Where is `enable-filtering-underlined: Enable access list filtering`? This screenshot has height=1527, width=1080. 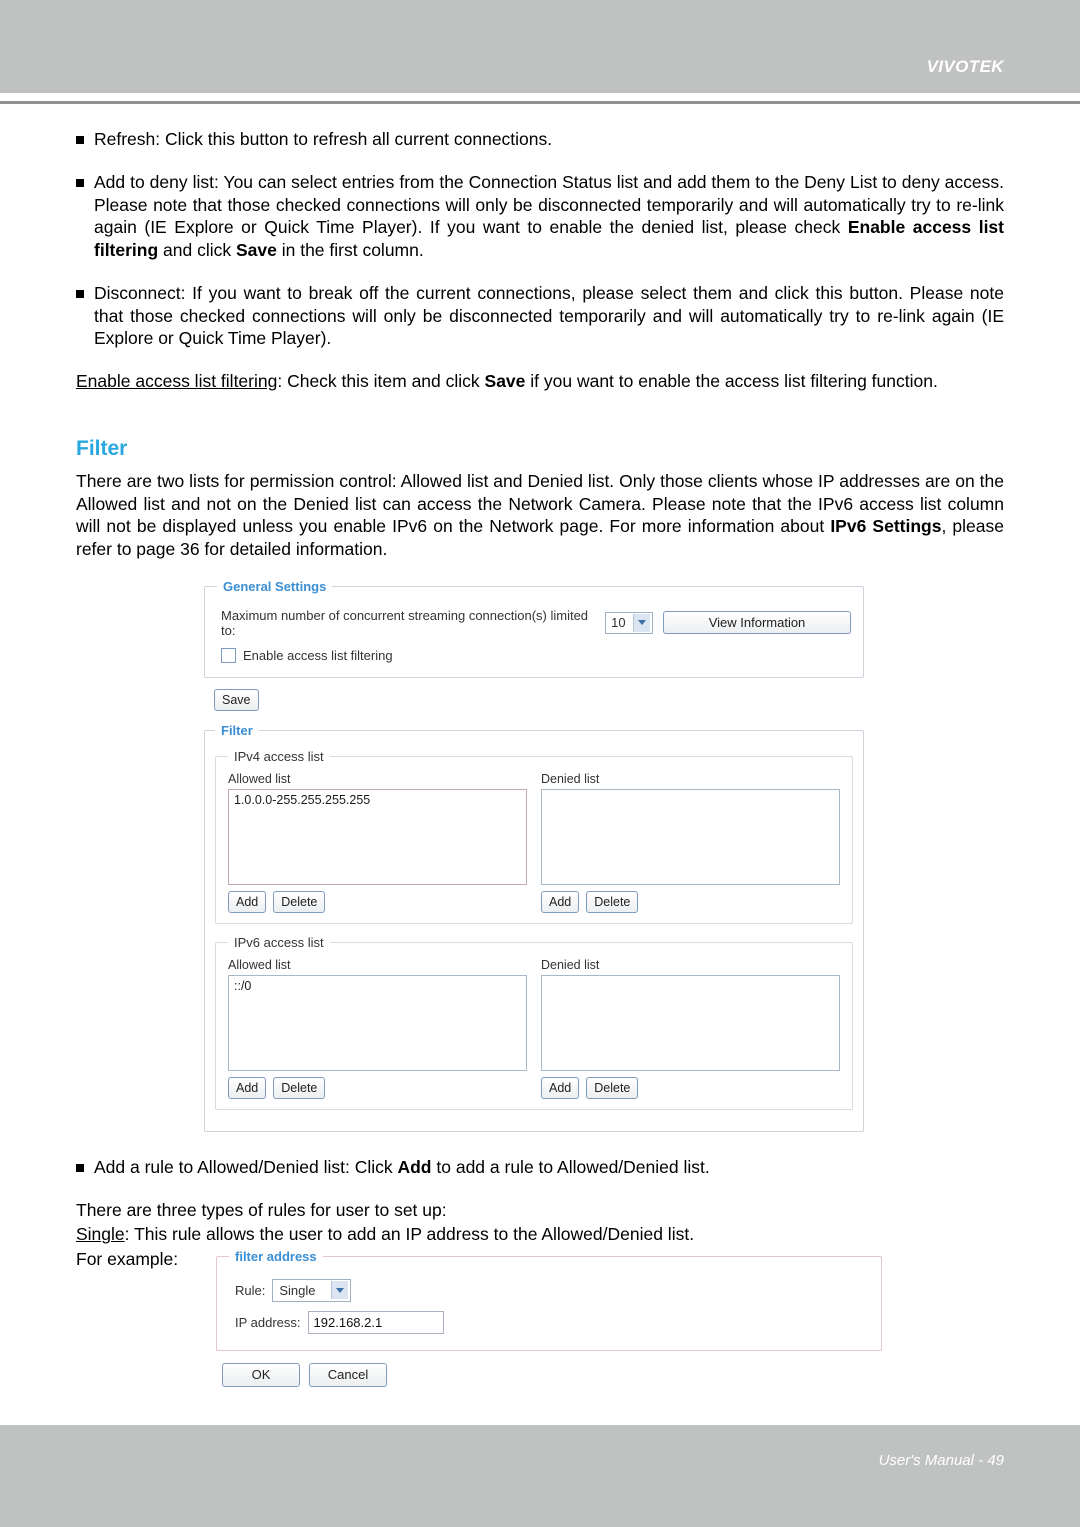 enable-filtering-underlined: Enable access list filtering is located at coordinates (177, 381).